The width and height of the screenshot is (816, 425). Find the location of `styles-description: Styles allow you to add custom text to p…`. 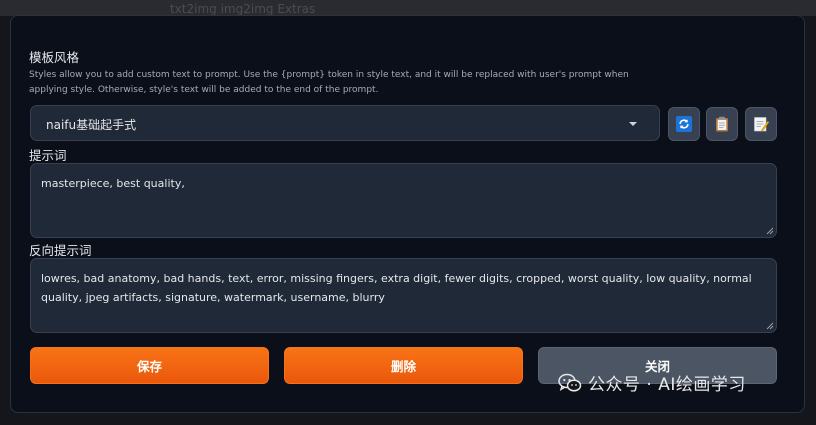

styles-description: Styles allow you to add custom text to p… is located at coordinates (329, 82).